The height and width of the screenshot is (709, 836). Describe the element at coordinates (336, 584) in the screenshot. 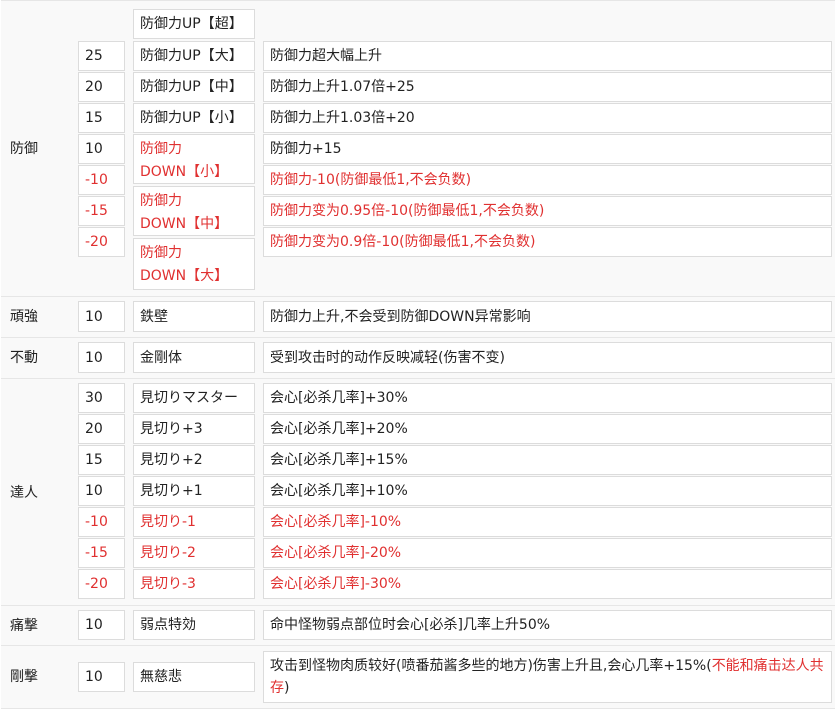

I see `effect-desc: 会心[必杀几率]-30%` at that location.